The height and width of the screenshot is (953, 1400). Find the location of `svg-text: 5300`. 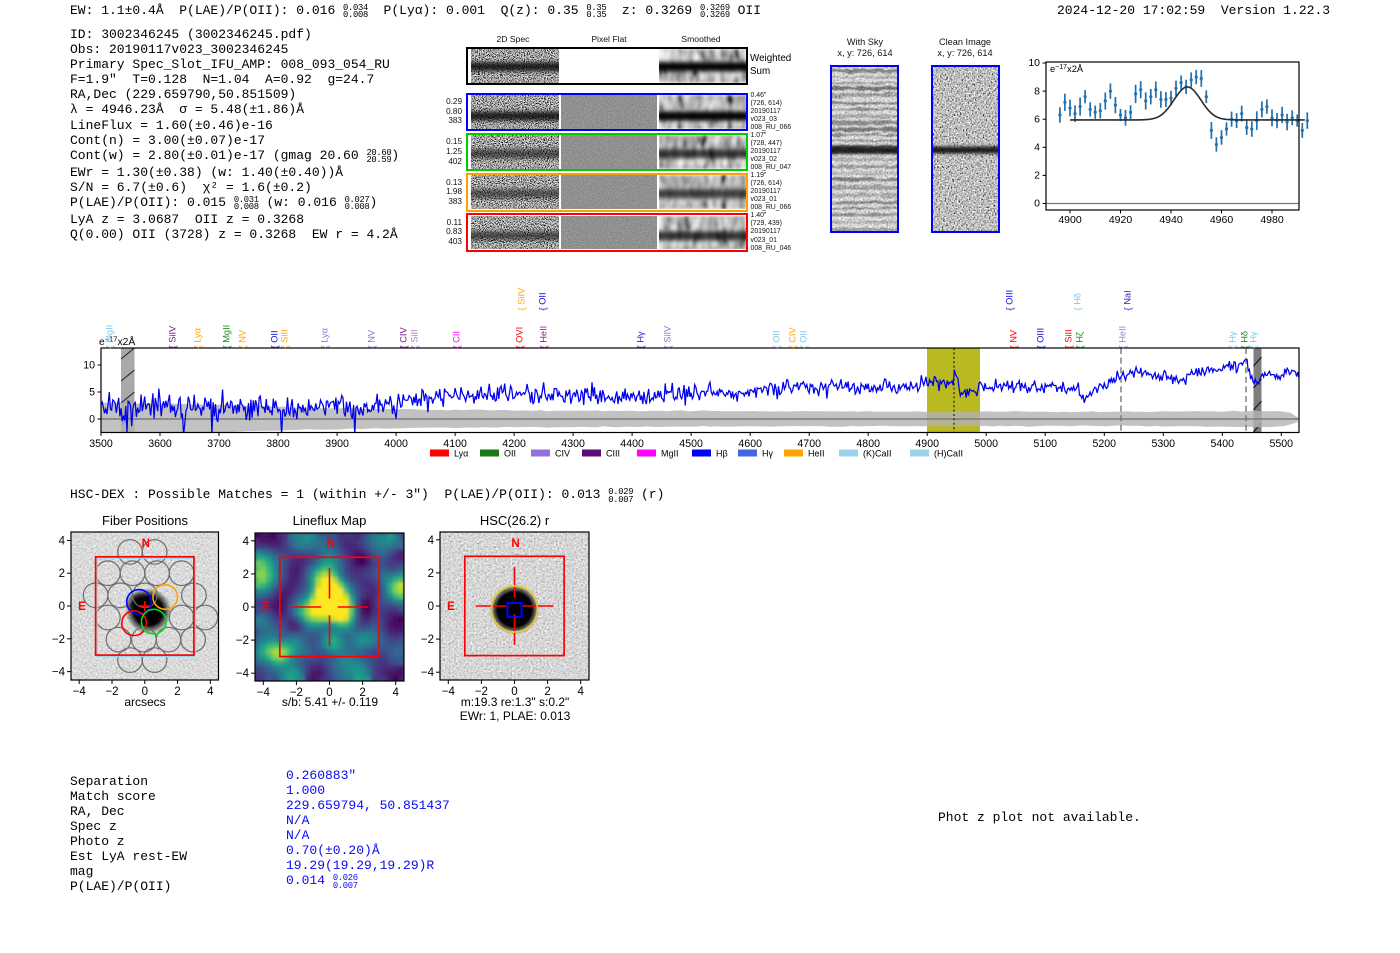

svg-text: 5300 is located at coordinates (1164, 444).